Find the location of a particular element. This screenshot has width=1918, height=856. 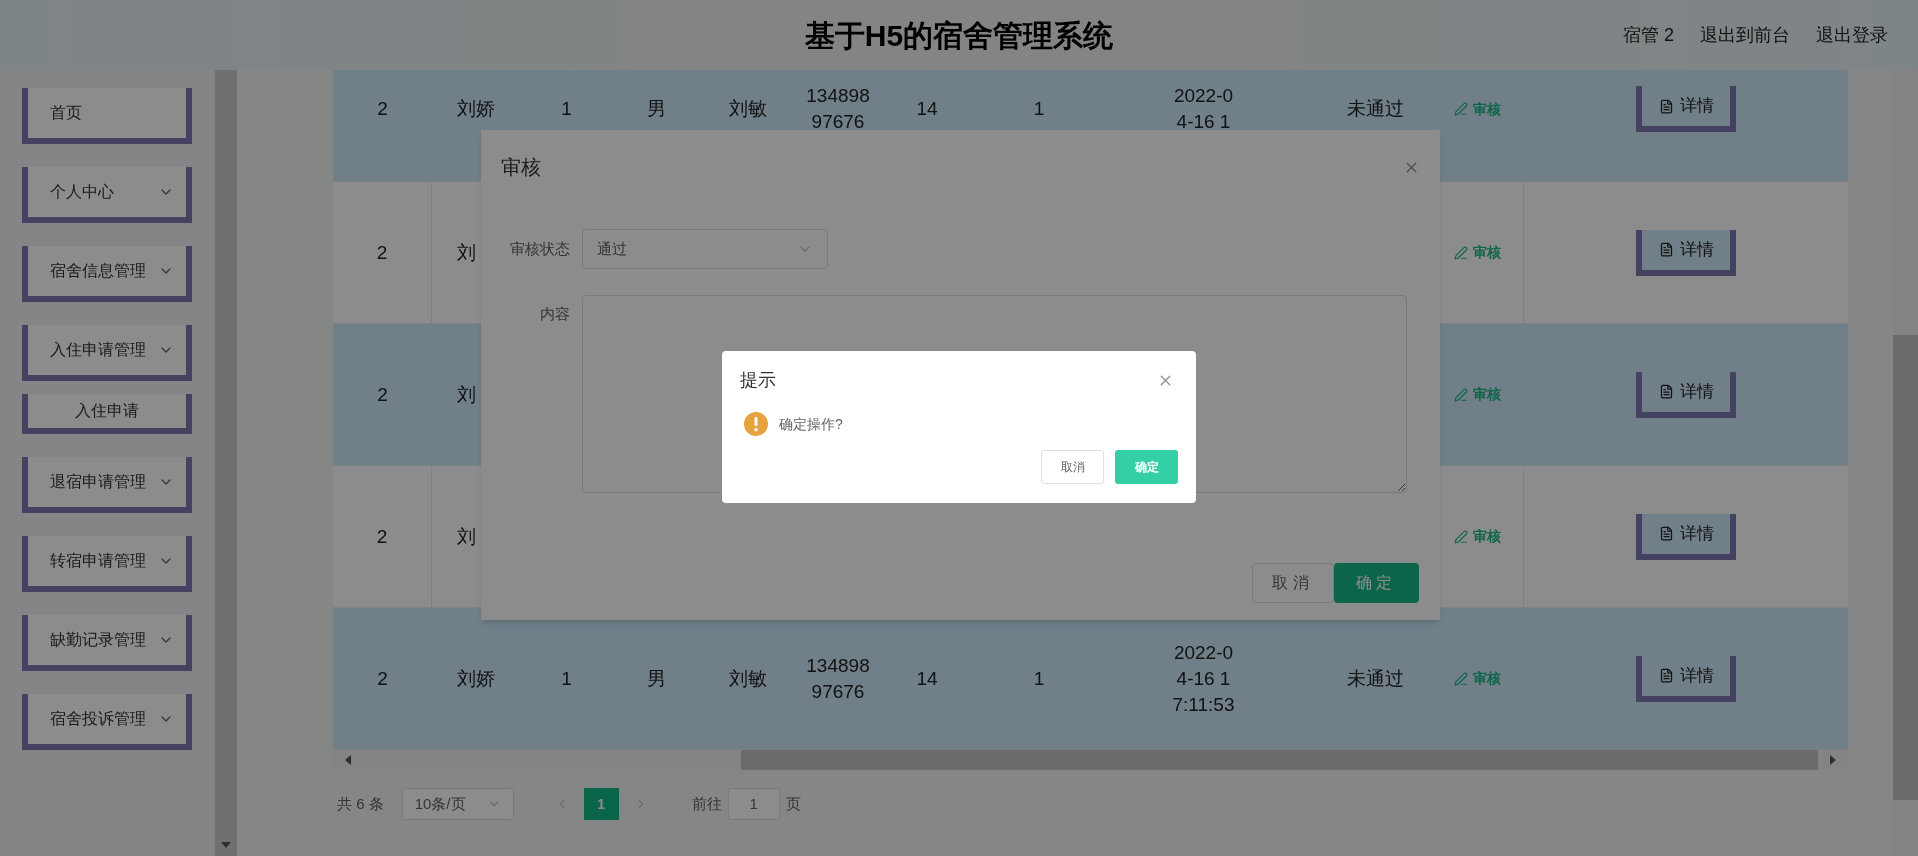

sidebar-item: 退宿申请管理 is located at coordinates (107, 485).